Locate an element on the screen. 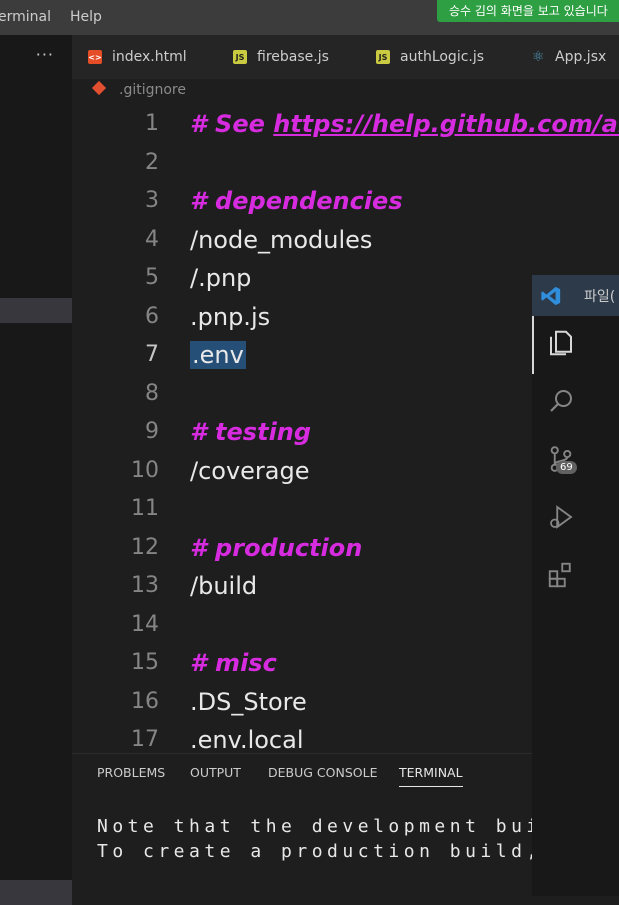 The image size is (619, 905). line-number: 5 is located at coordinates (152, 277).